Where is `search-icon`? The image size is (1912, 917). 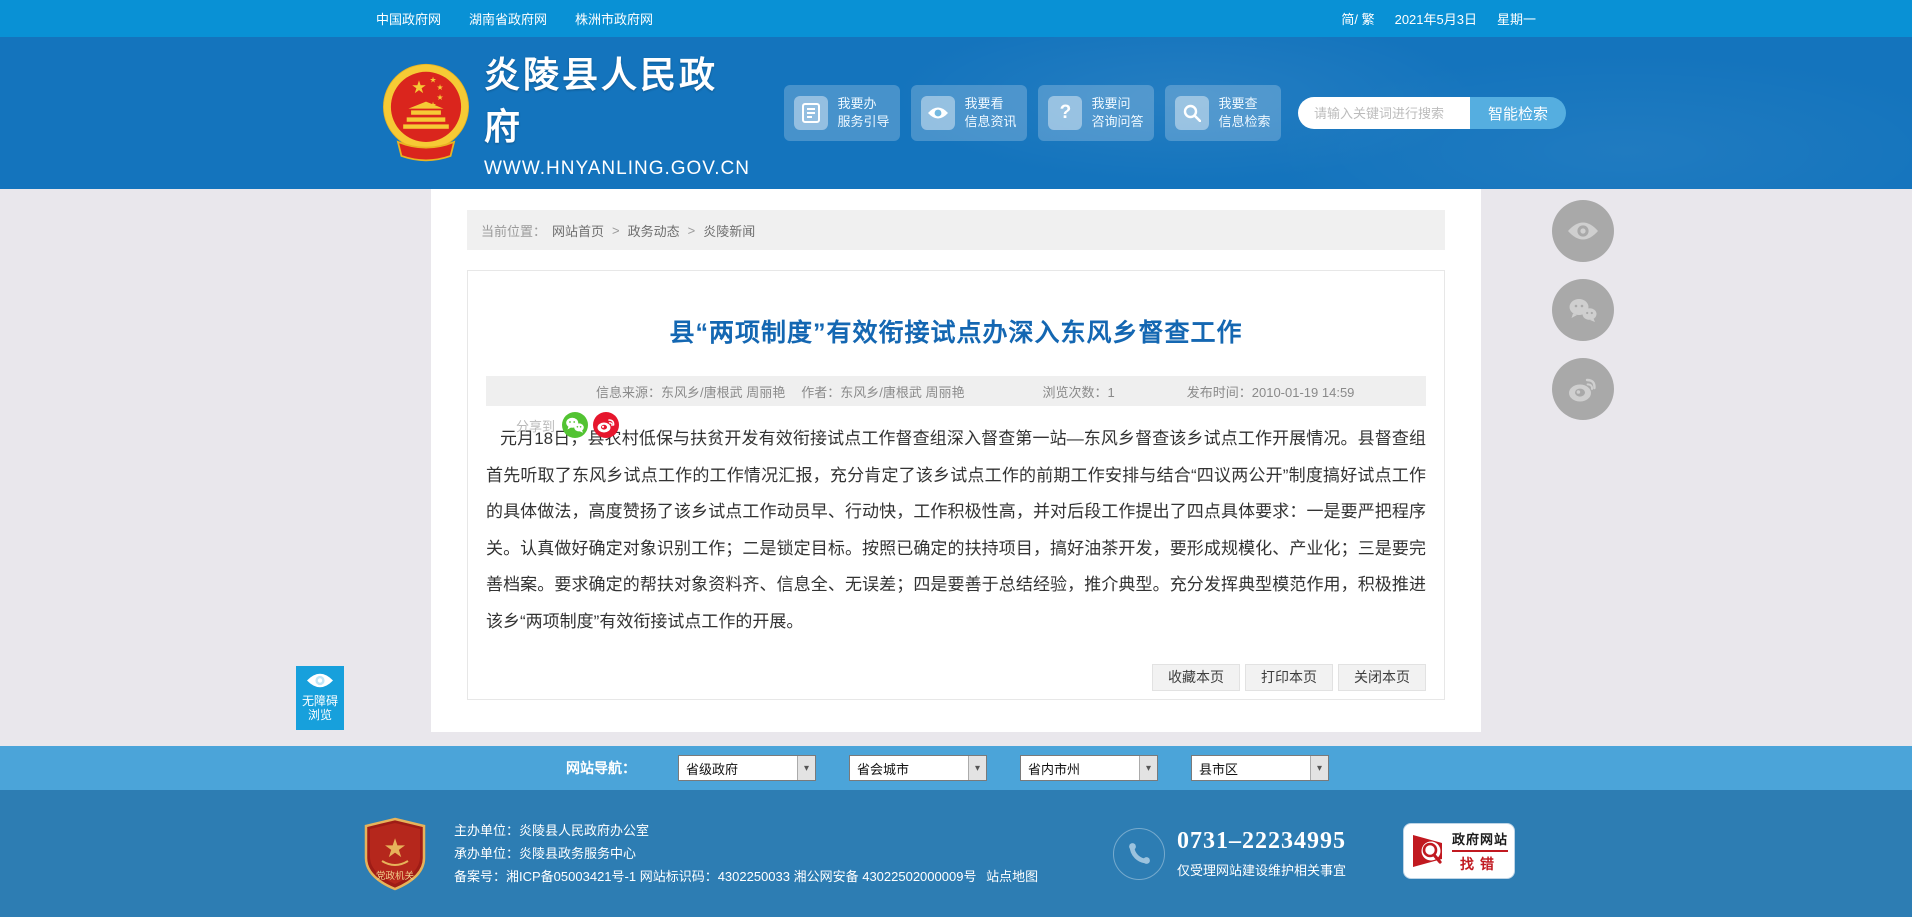 search-icon is located at coordinates (1192, 113).